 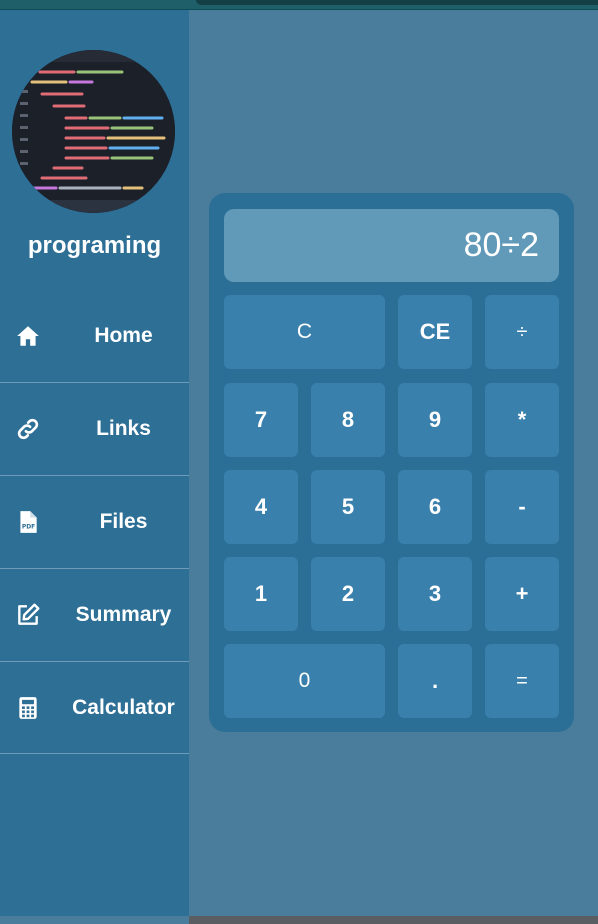 What do you see at coordinates (435, 420) in the screenshot?
I see `digit-9-button: 9` at bounding box center [435, 420].